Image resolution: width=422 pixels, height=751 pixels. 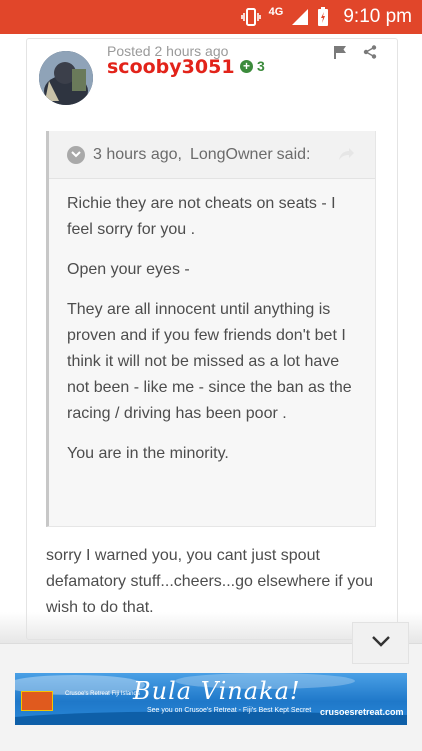 What do you see at coordinates (137, 154) in the screenshot?
I see `quote-time: 3 hours ago,` at bounding box center [137, 154].